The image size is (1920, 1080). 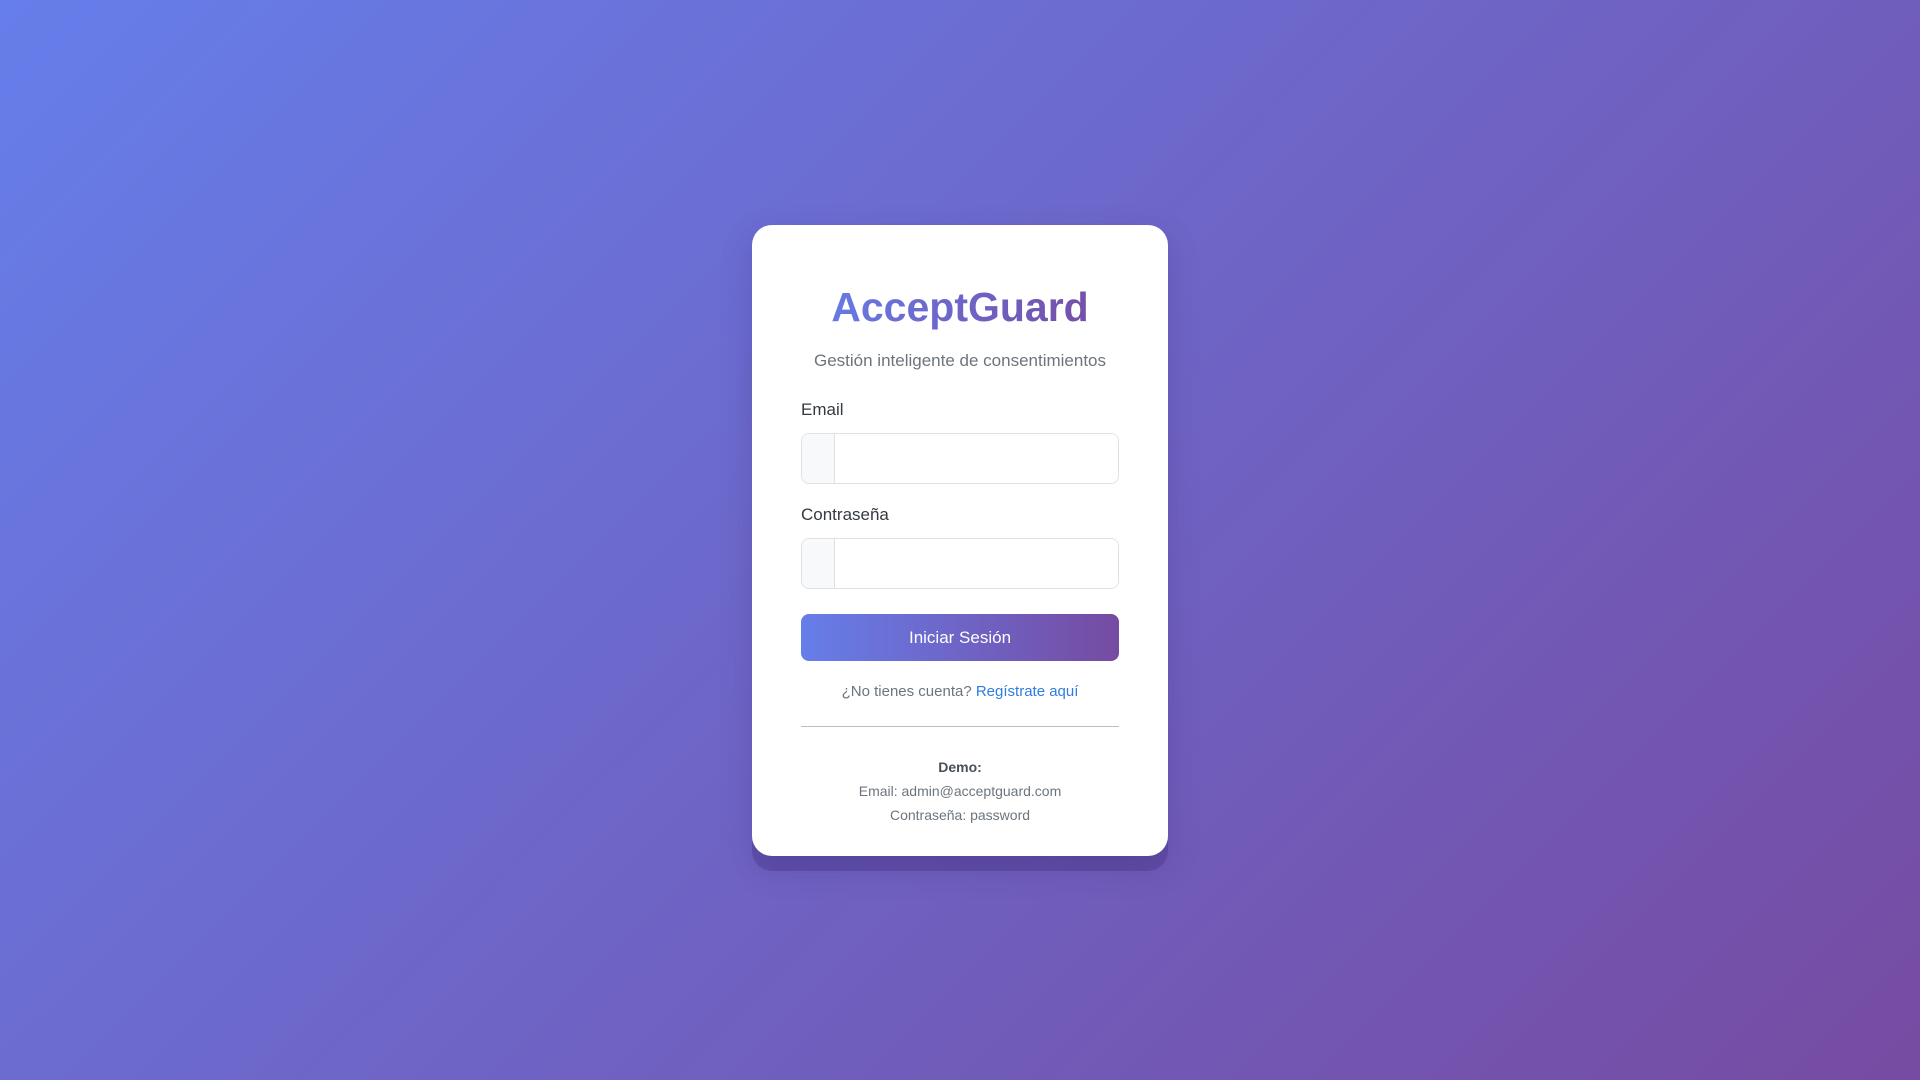 I want to click on password-input, so click(x=976, y=563).